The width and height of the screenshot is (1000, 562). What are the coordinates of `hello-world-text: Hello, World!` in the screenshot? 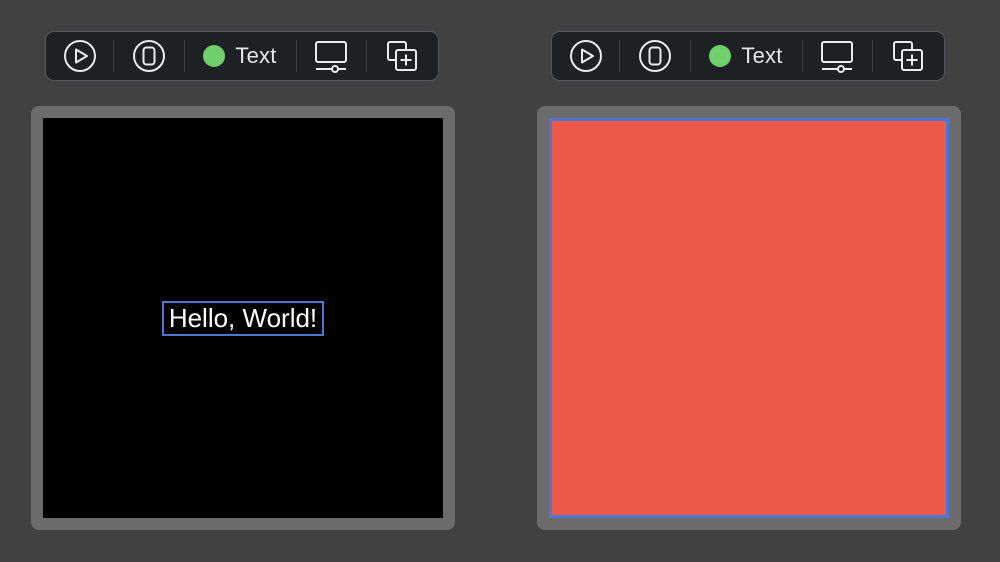 It's located at (243, 318).